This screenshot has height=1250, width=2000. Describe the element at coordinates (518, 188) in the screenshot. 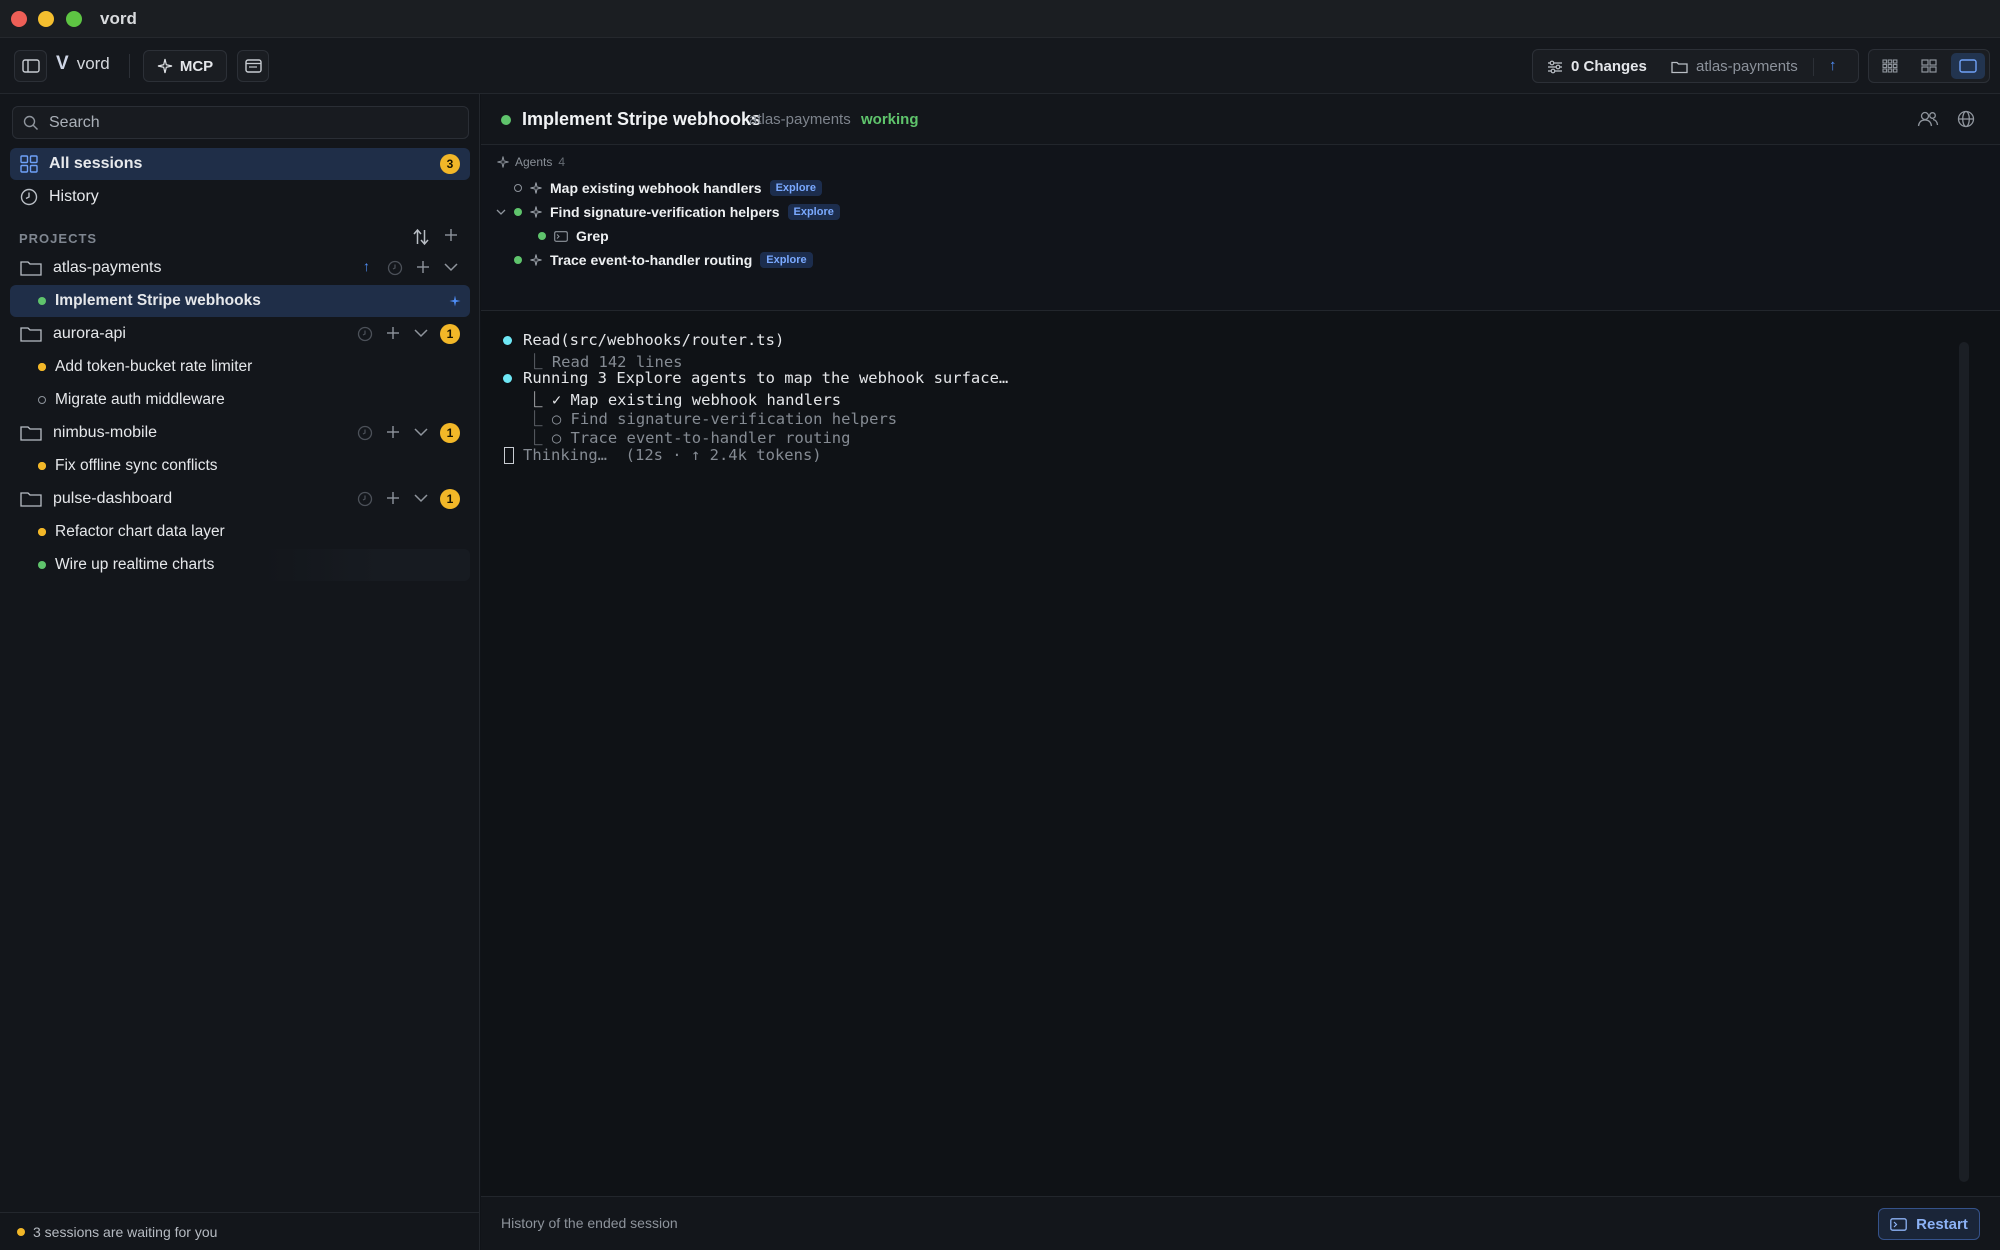

I see `agent-status-dot` at that location.